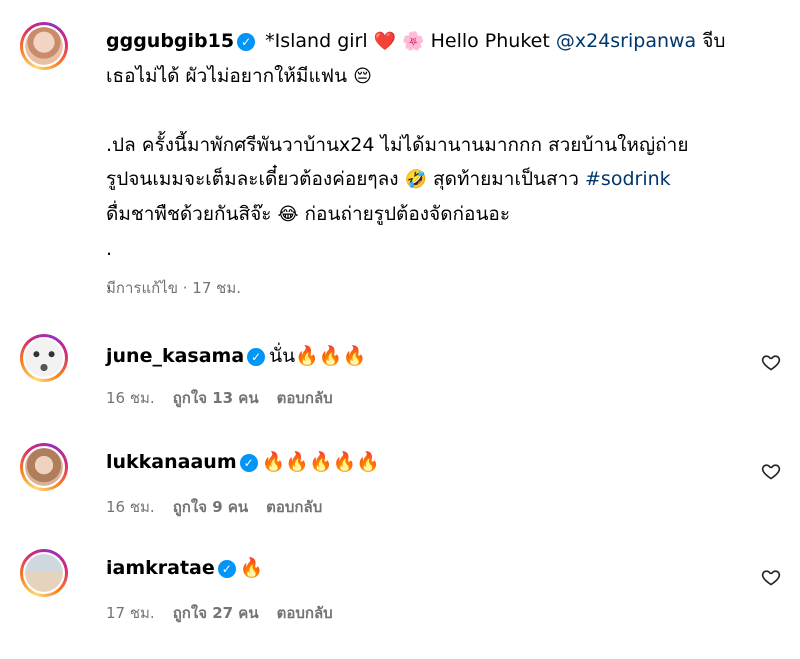  What do you see at coordinates (490, 41) in the screenshot?
I see `caption-text: Hello Phuket` at bounding box center [490, 41].